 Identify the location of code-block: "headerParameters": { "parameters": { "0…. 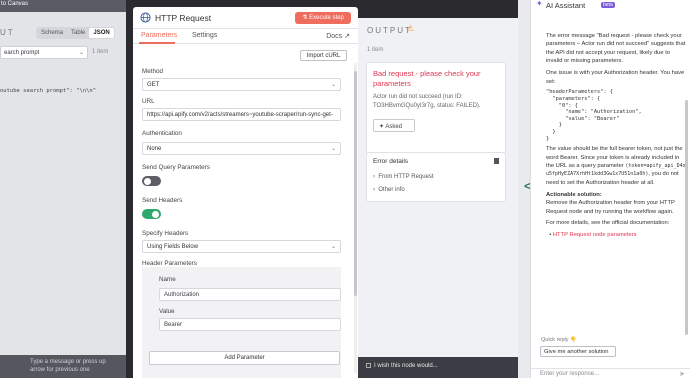
(594, 115).